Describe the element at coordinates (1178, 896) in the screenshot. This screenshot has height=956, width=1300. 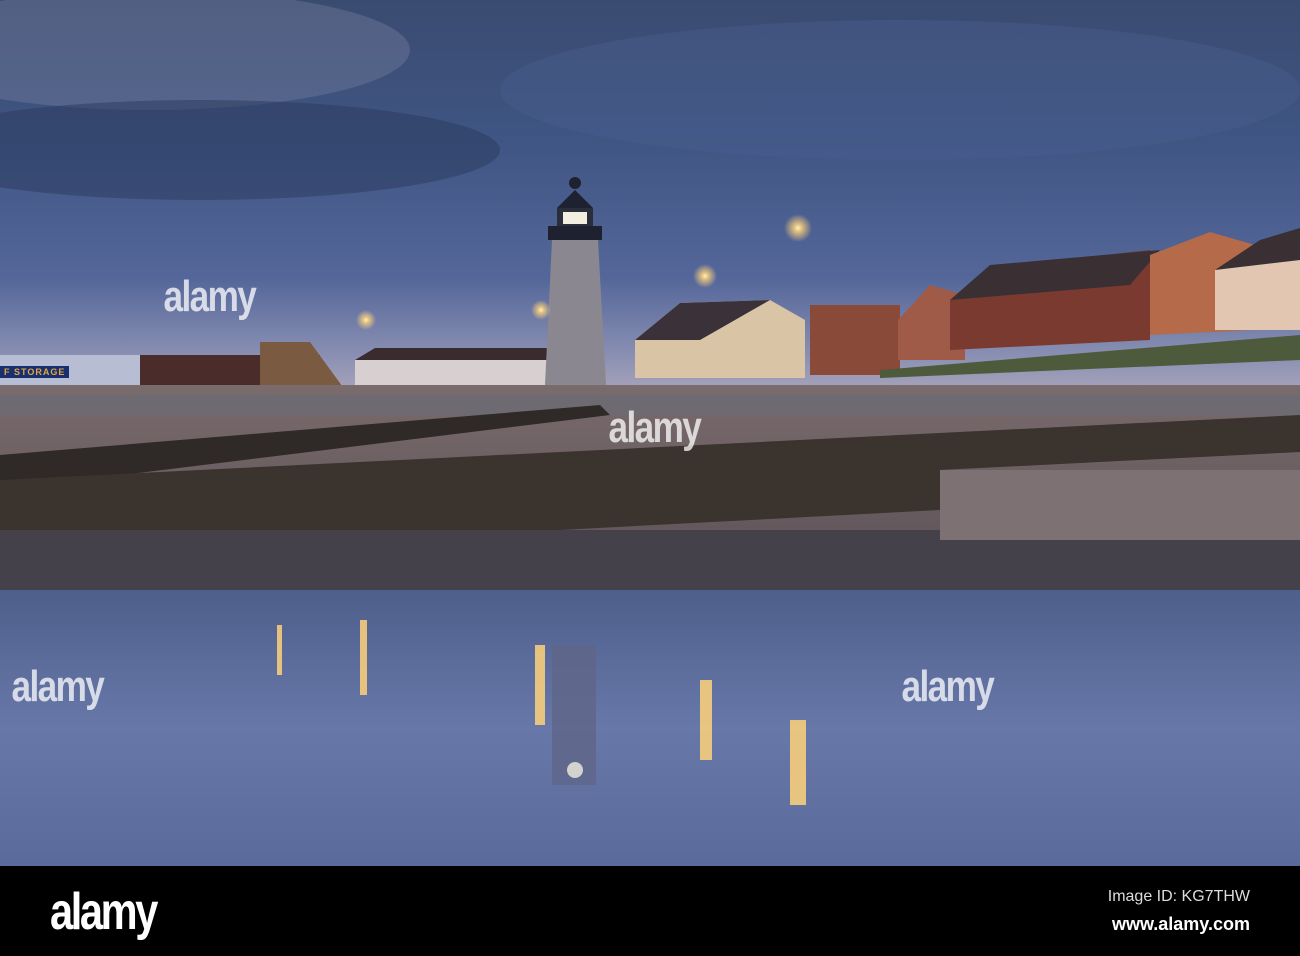
I see `image-id: Image ID: KG7THW` at that location.